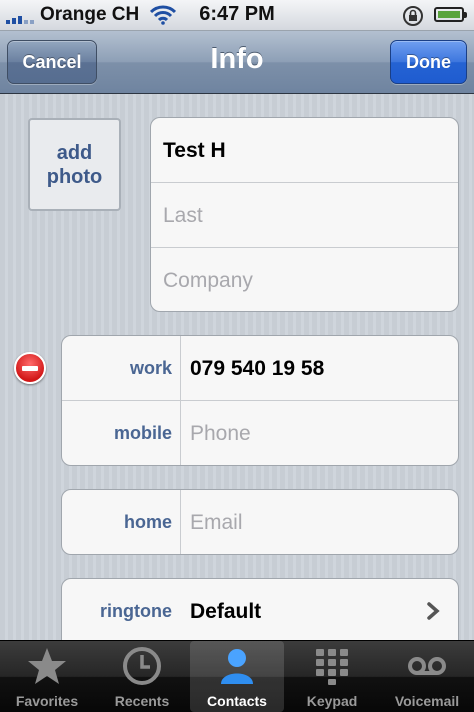 The height and width of the screenshot is (712, 474). I want to click on first-name-value: Test H, so click(194, 150).